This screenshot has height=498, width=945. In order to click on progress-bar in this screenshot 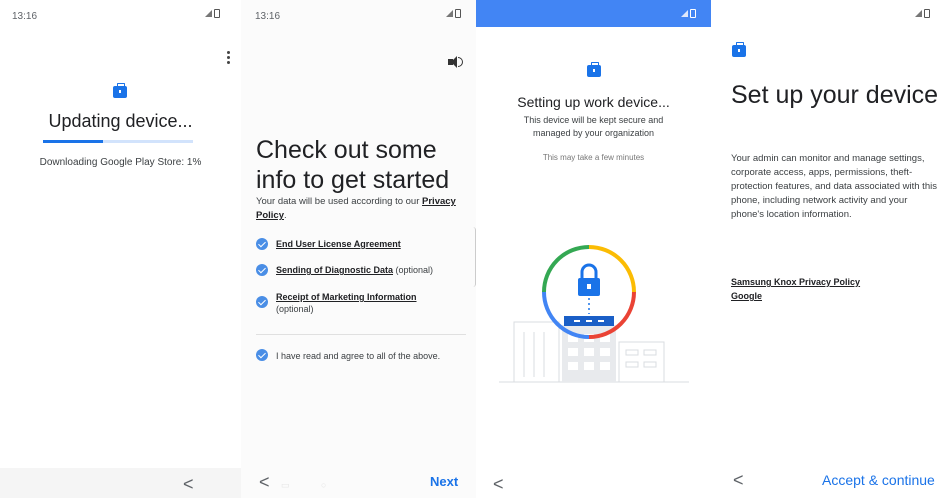, I will do `click(118, 141)`.